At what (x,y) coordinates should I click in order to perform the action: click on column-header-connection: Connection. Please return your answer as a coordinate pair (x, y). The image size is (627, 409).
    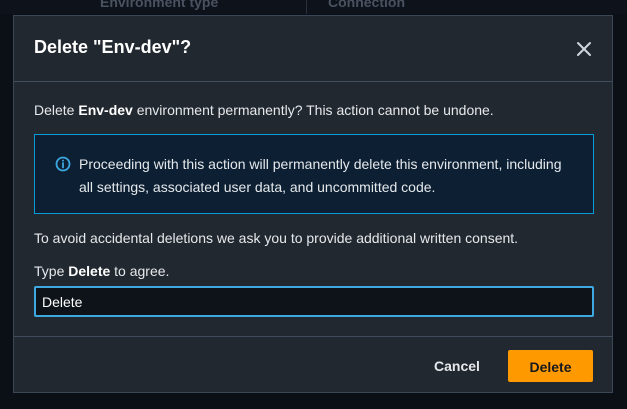
    Looking at the image, I should click on (366, 5).